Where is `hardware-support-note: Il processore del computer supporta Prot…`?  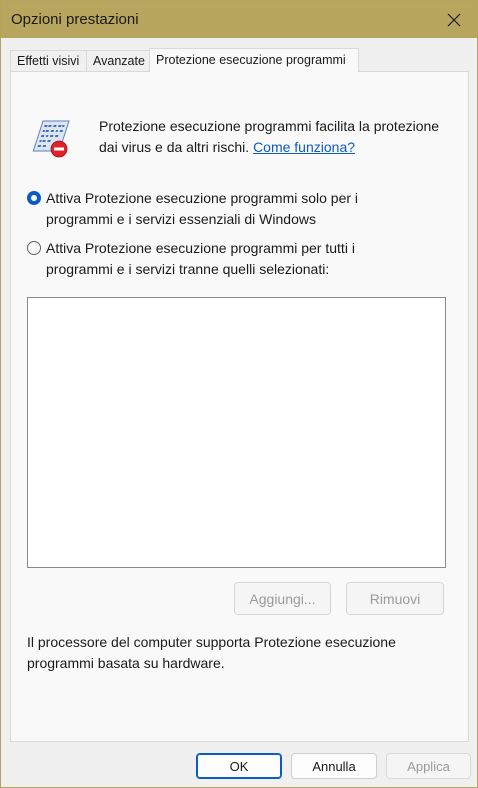
hardware-support-note: Il processore del computer supporta Prot… is located at coordinates (211, 652).